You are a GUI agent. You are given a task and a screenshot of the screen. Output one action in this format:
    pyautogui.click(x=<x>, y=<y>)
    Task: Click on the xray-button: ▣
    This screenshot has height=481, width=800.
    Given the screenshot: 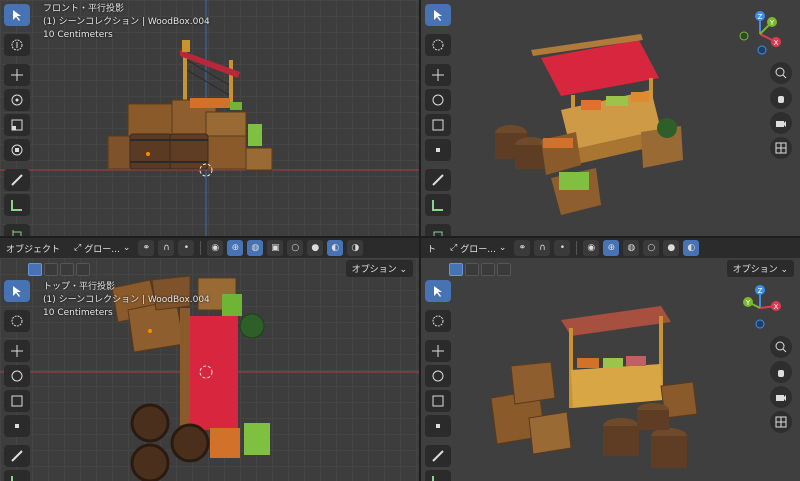 What is the action you would take?
    pyautogui.click(x=275, y=248)
    